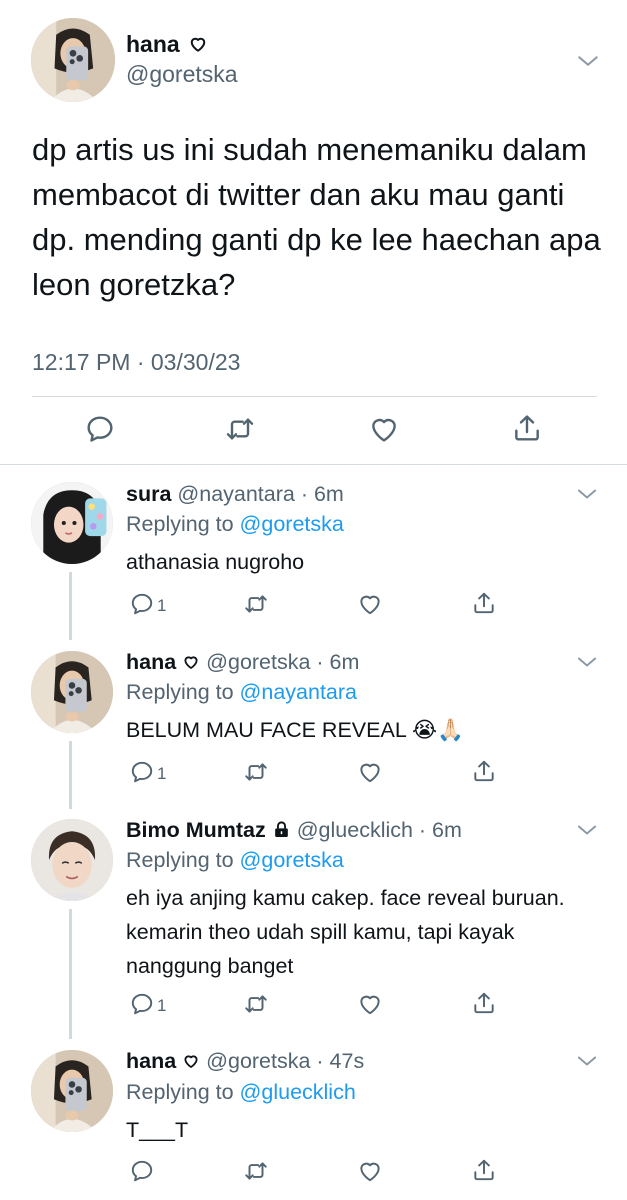 Image resolution: width=627 pixels, height=1200 pixels. I want to click on reply-text-container: BELUM MAU FACE REVEAL 😭🙏🏻, so click(366, 730).